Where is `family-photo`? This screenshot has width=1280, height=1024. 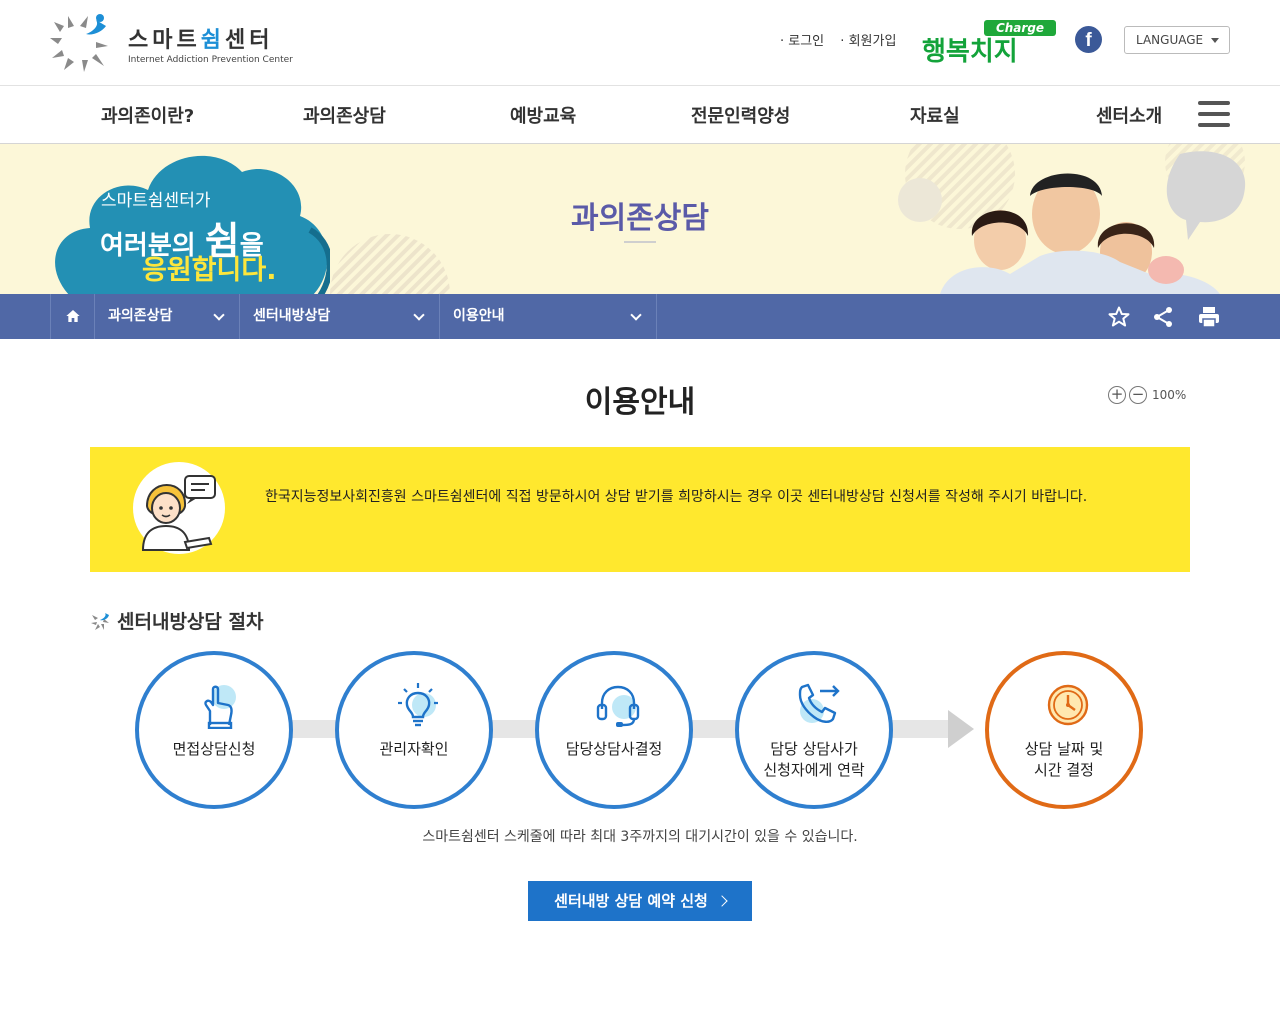 family-photo is located at coordinates (1093, 222).